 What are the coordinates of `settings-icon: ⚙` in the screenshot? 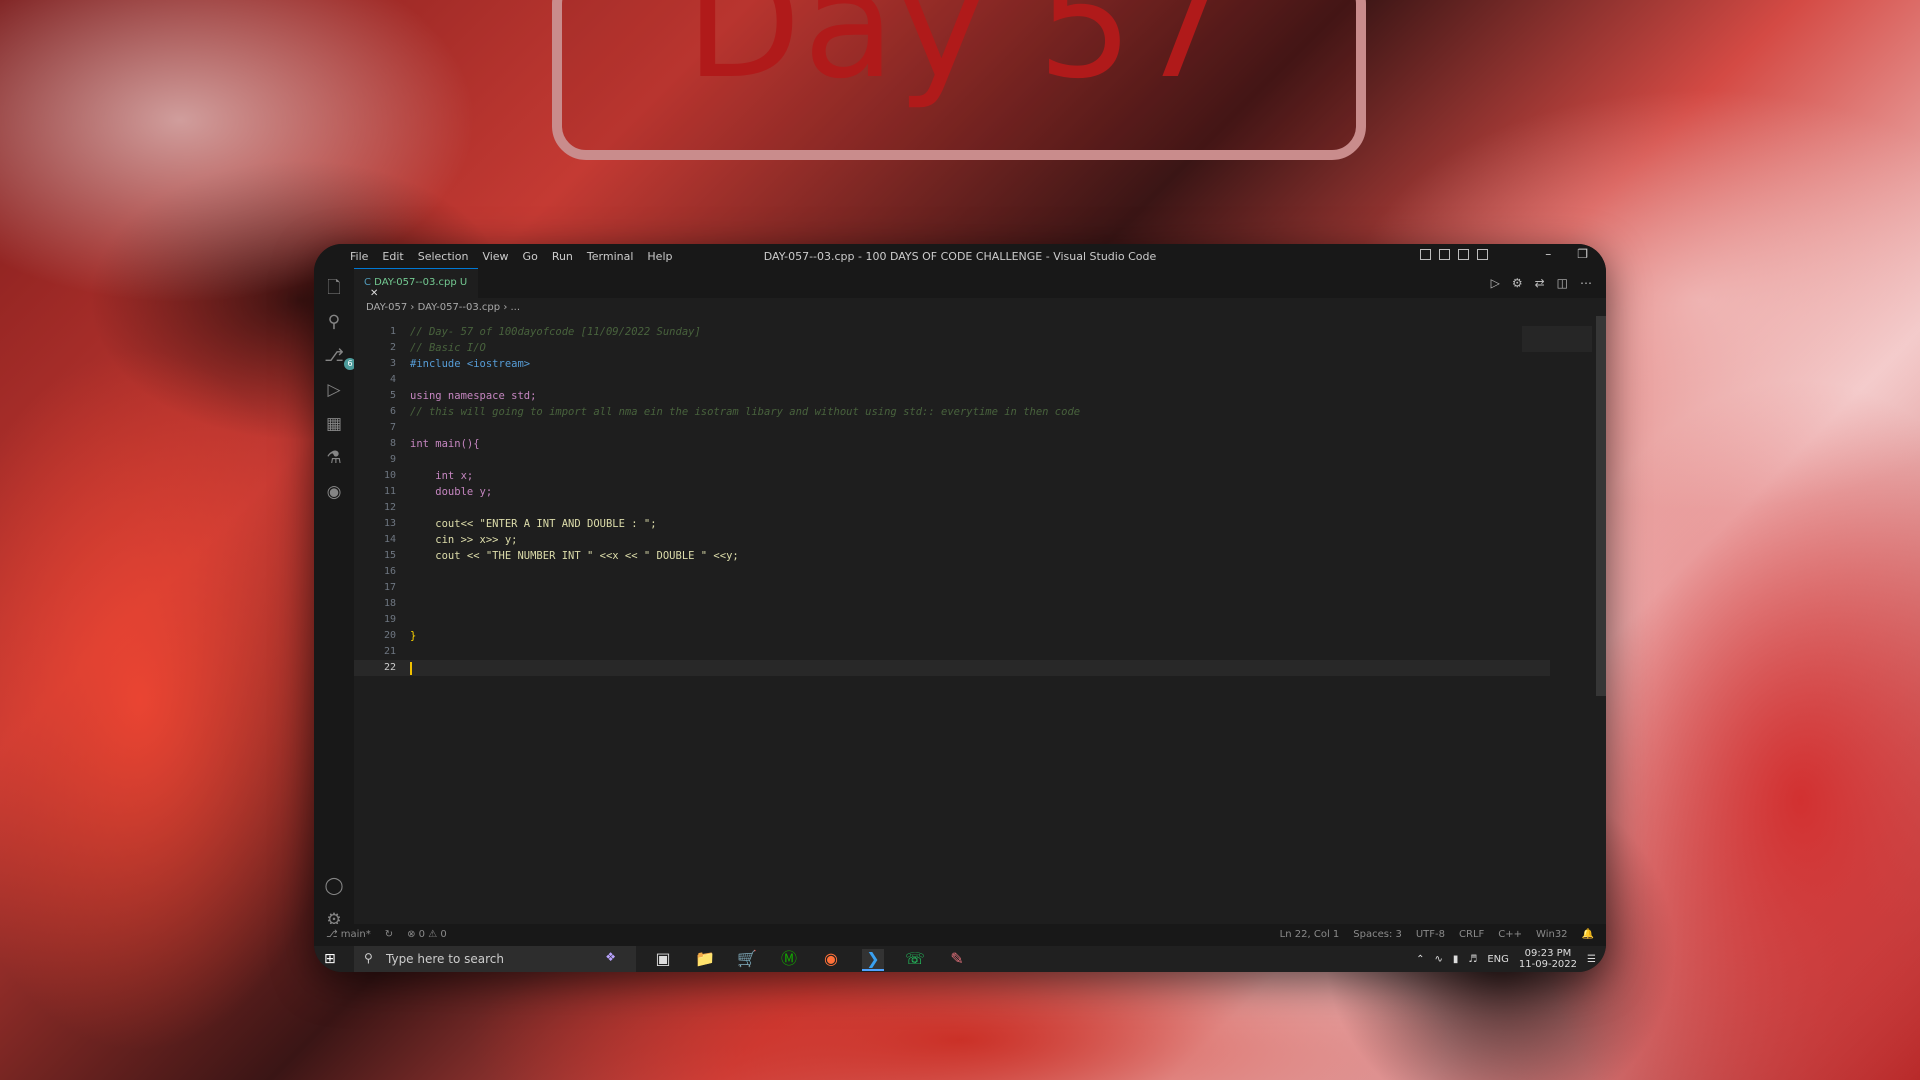 It's located at (1517, 283).